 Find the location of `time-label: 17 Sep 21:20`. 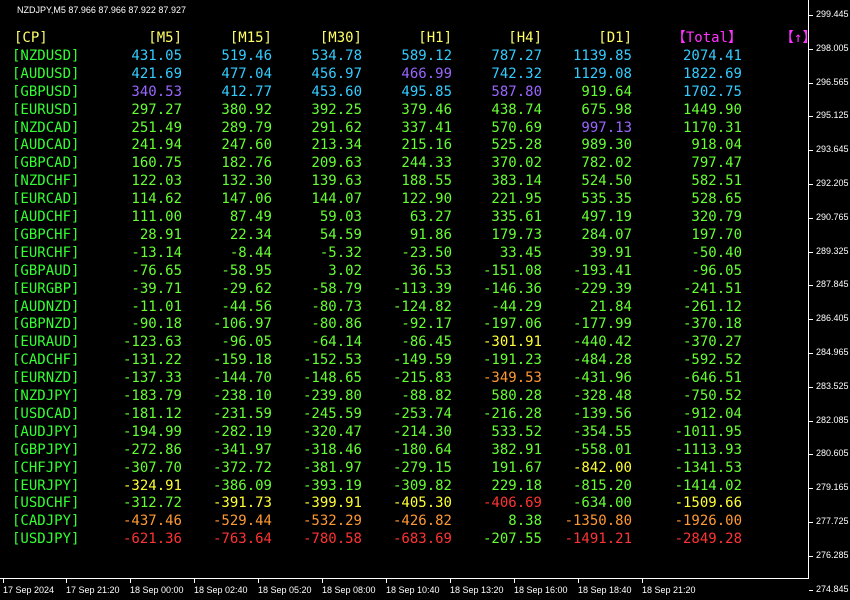

time-label: 17 Sep 21:20 is located at coordinates (93, 590).